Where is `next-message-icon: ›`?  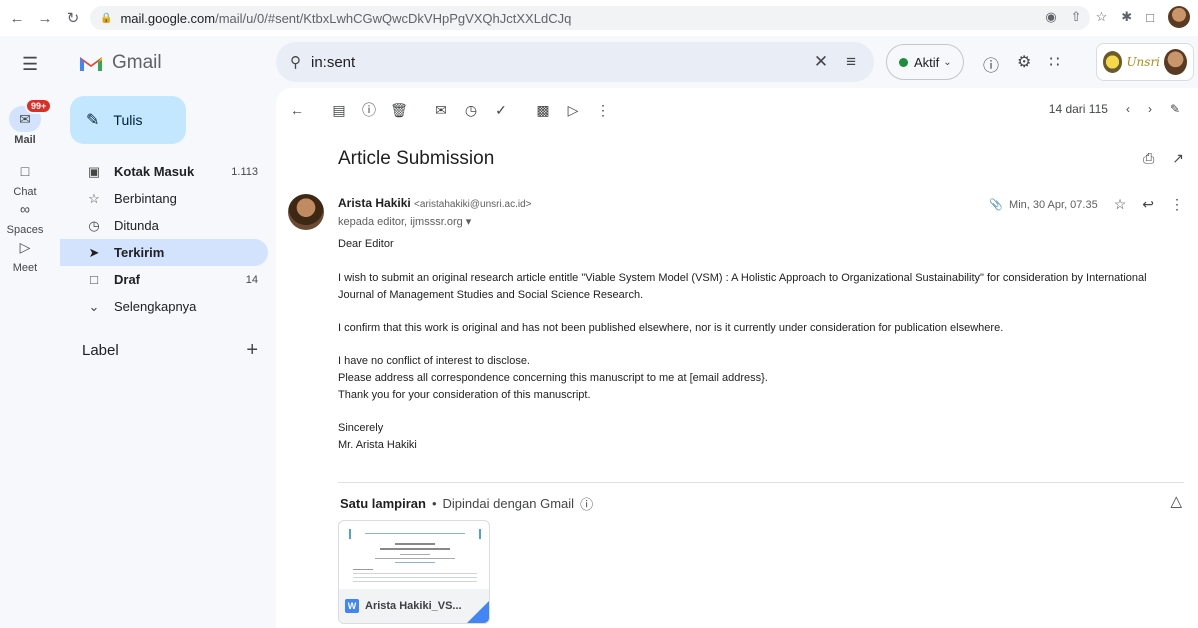 next-message-icon: › is located at coordinates (1150, 109).